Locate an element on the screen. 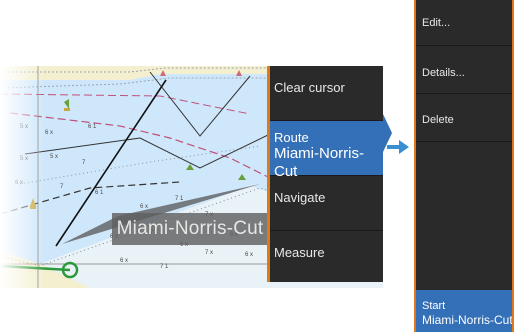  menu-item-route: Route Miami-Norris-Cut is located at coordinates (325, 150).